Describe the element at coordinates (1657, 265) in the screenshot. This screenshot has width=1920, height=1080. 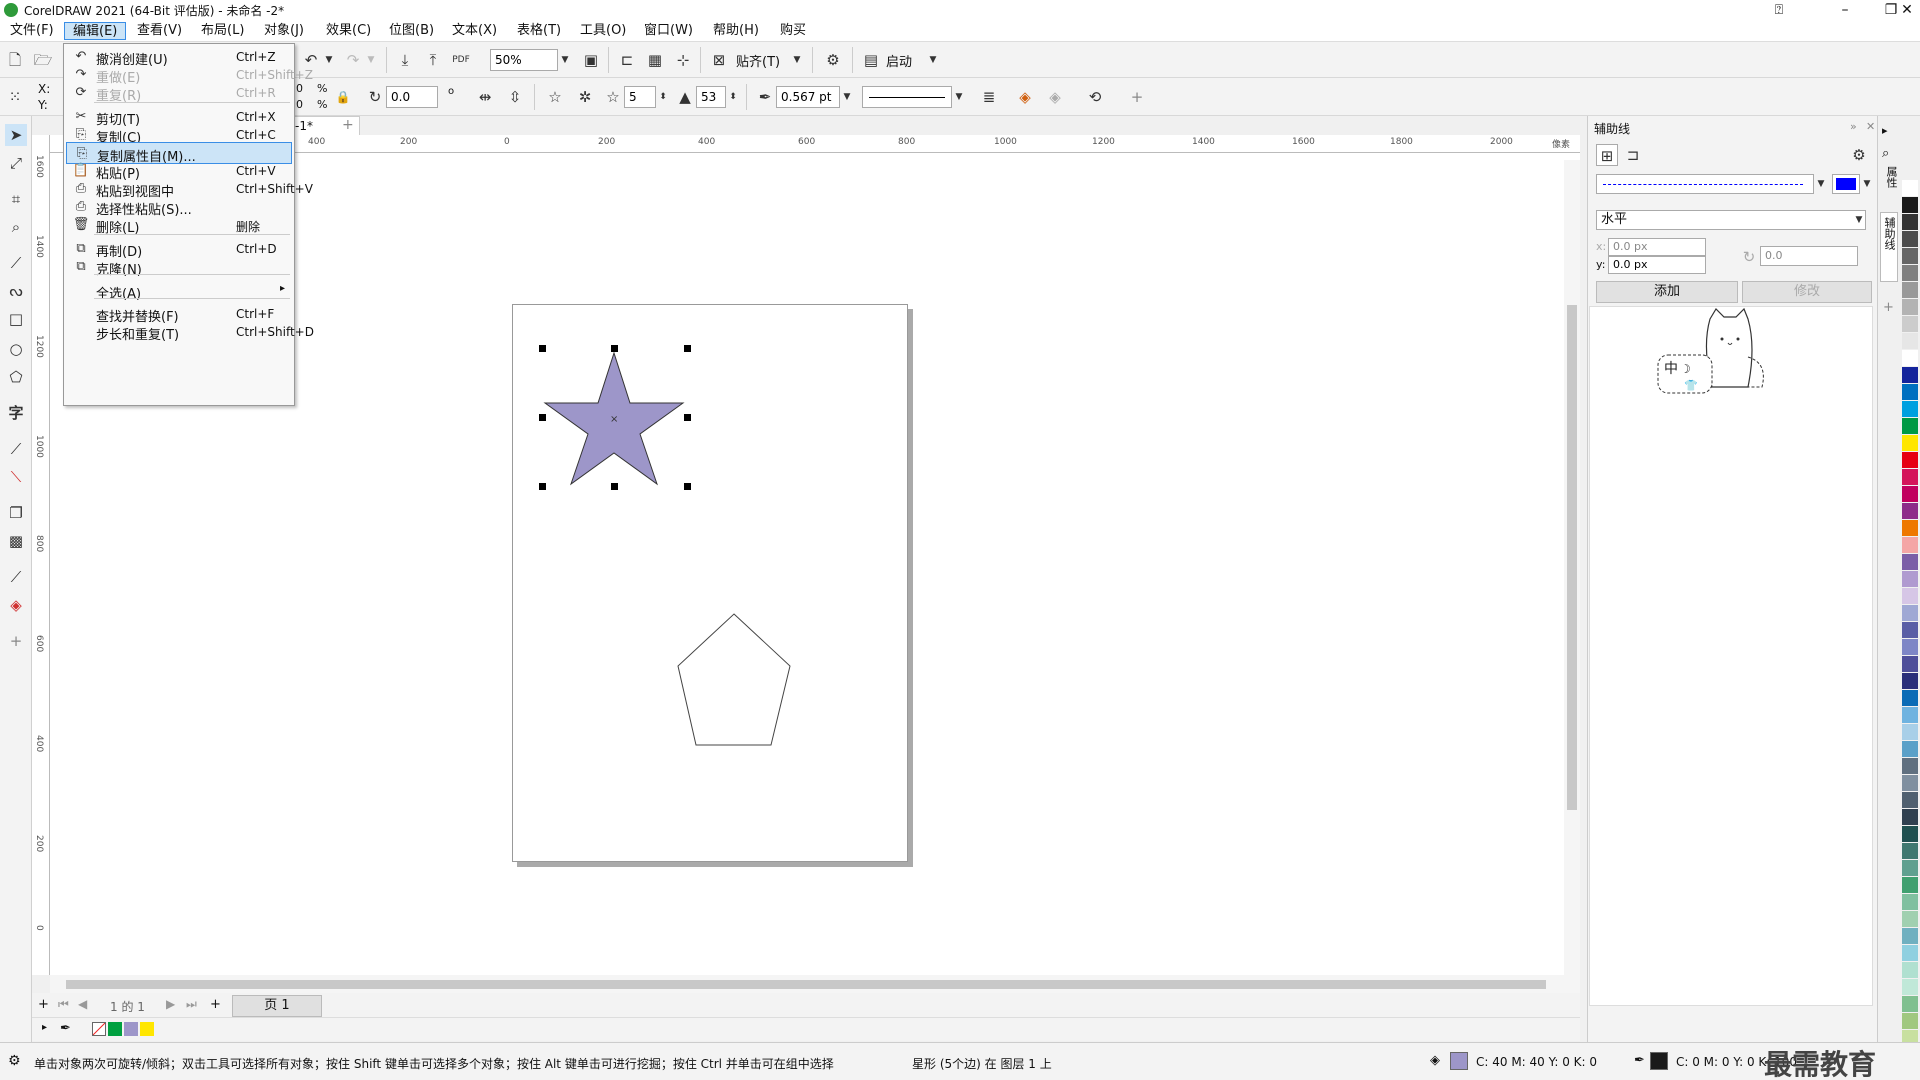
I see `guide-y-input` at that location.